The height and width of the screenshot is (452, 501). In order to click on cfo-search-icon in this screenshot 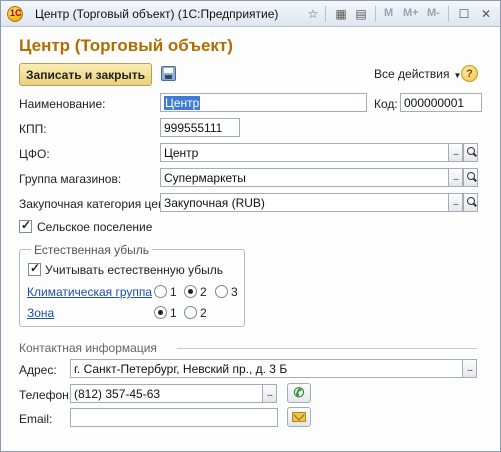, I will do `click(470, 152)`.